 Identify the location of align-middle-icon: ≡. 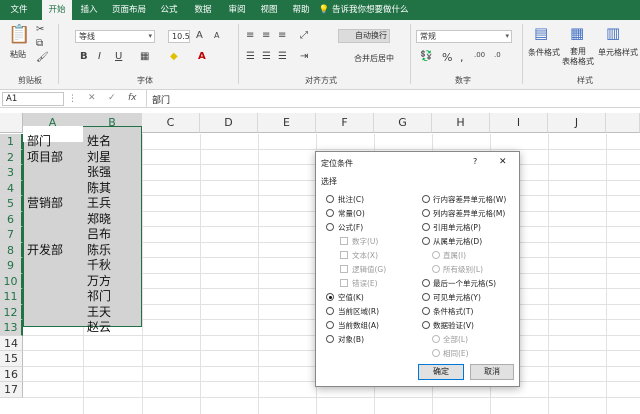
(266, 35).